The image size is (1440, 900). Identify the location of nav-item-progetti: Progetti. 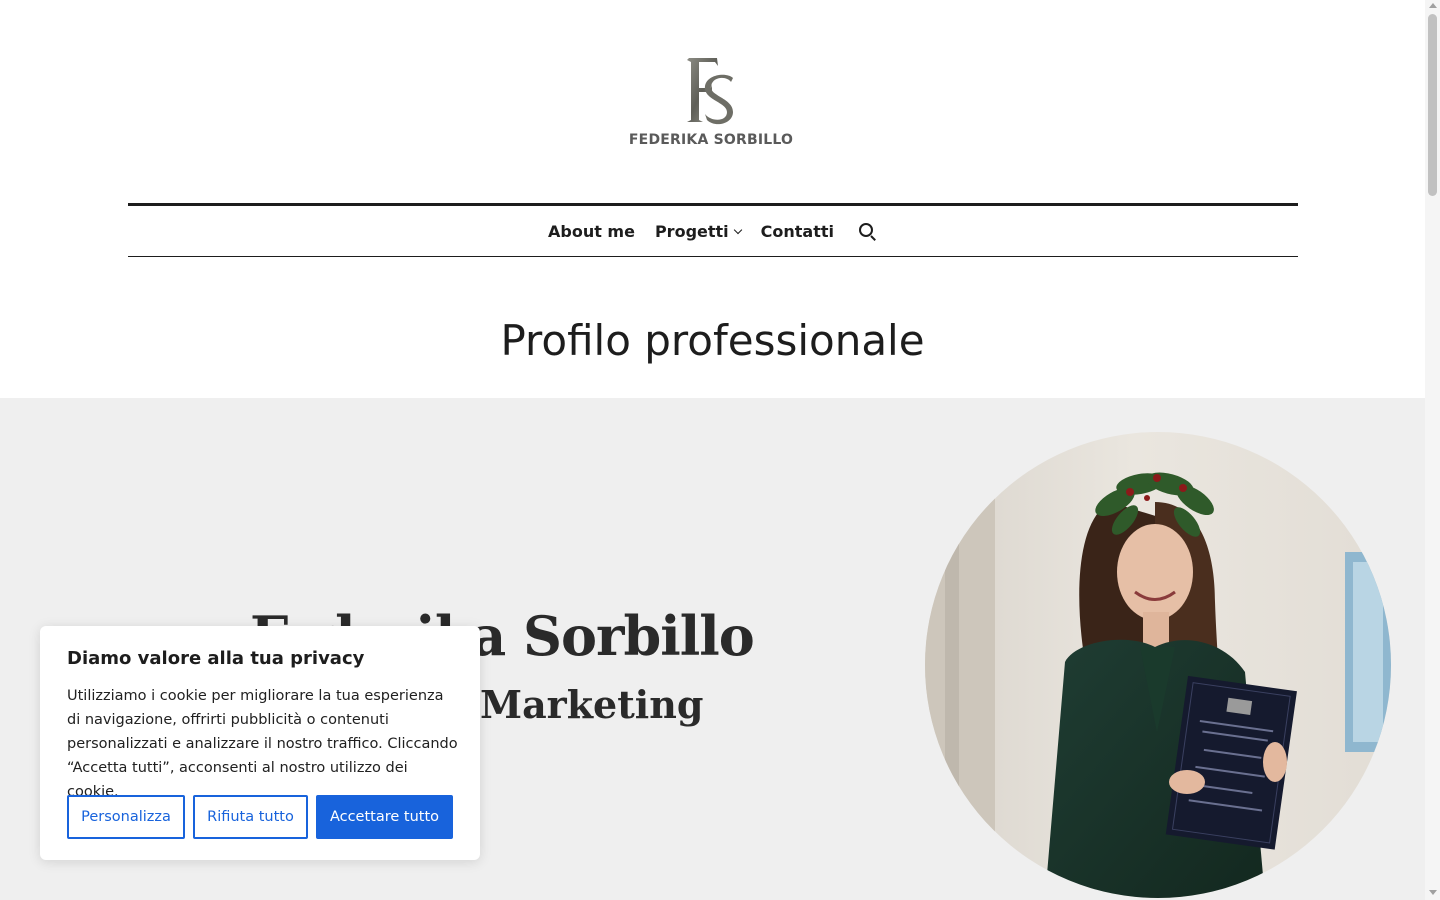
(698, 231).